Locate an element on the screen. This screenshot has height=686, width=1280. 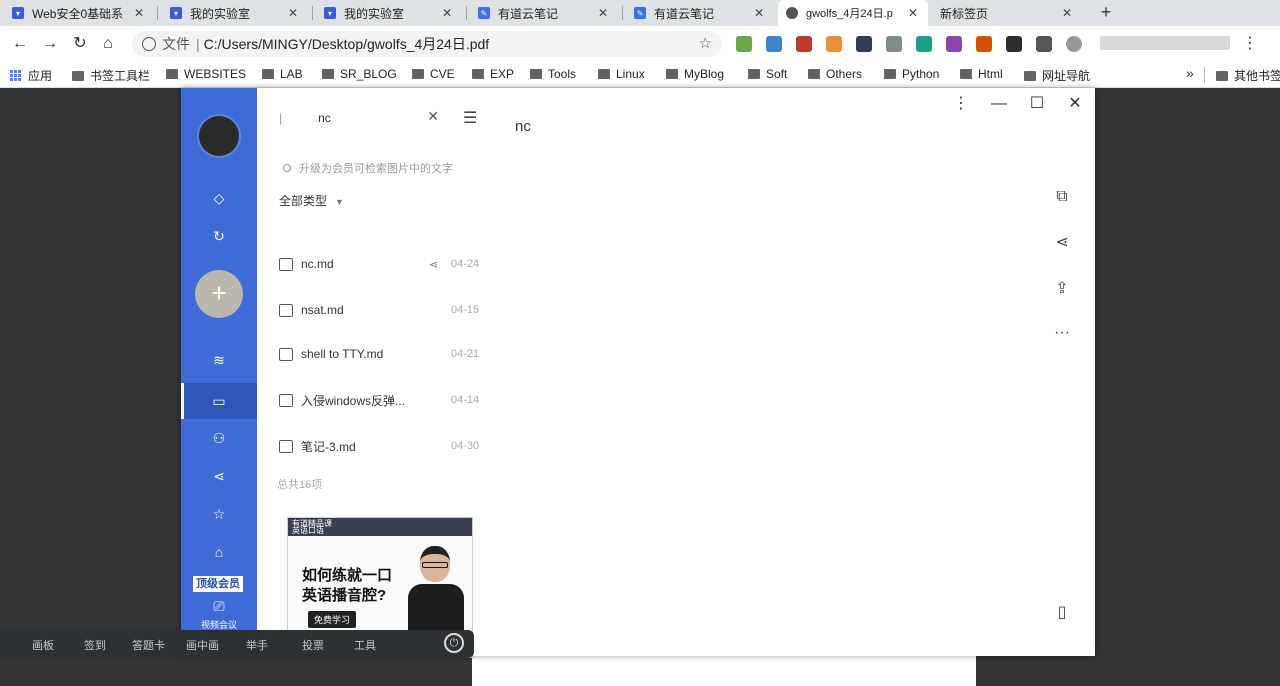
bookmark-folder: Tools is located at coordinates (553, 74).